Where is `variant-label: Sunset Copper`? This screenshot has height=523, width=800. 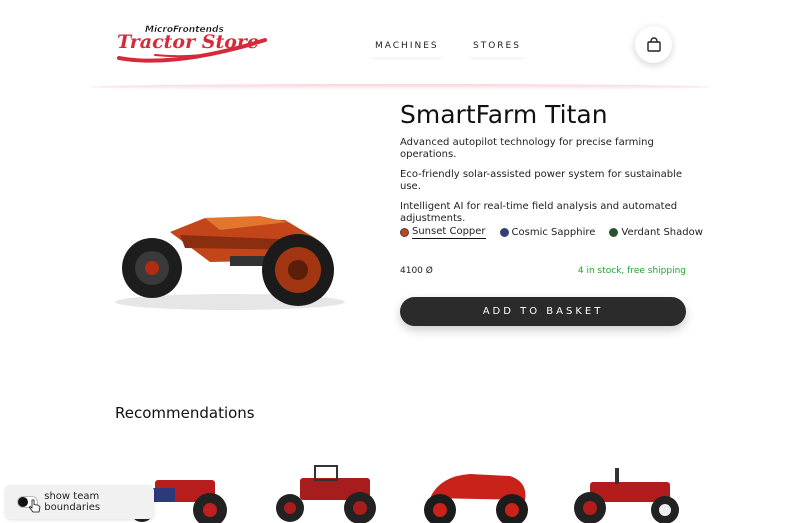 variant-label: Sunset Copper is located at coordinates (449, 232).